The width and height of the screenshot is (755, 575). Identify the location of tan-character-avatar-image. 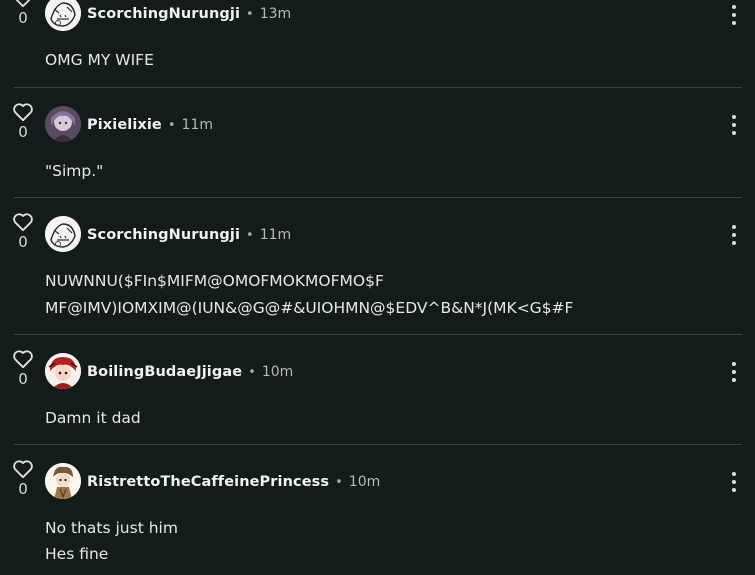
(63, 481).